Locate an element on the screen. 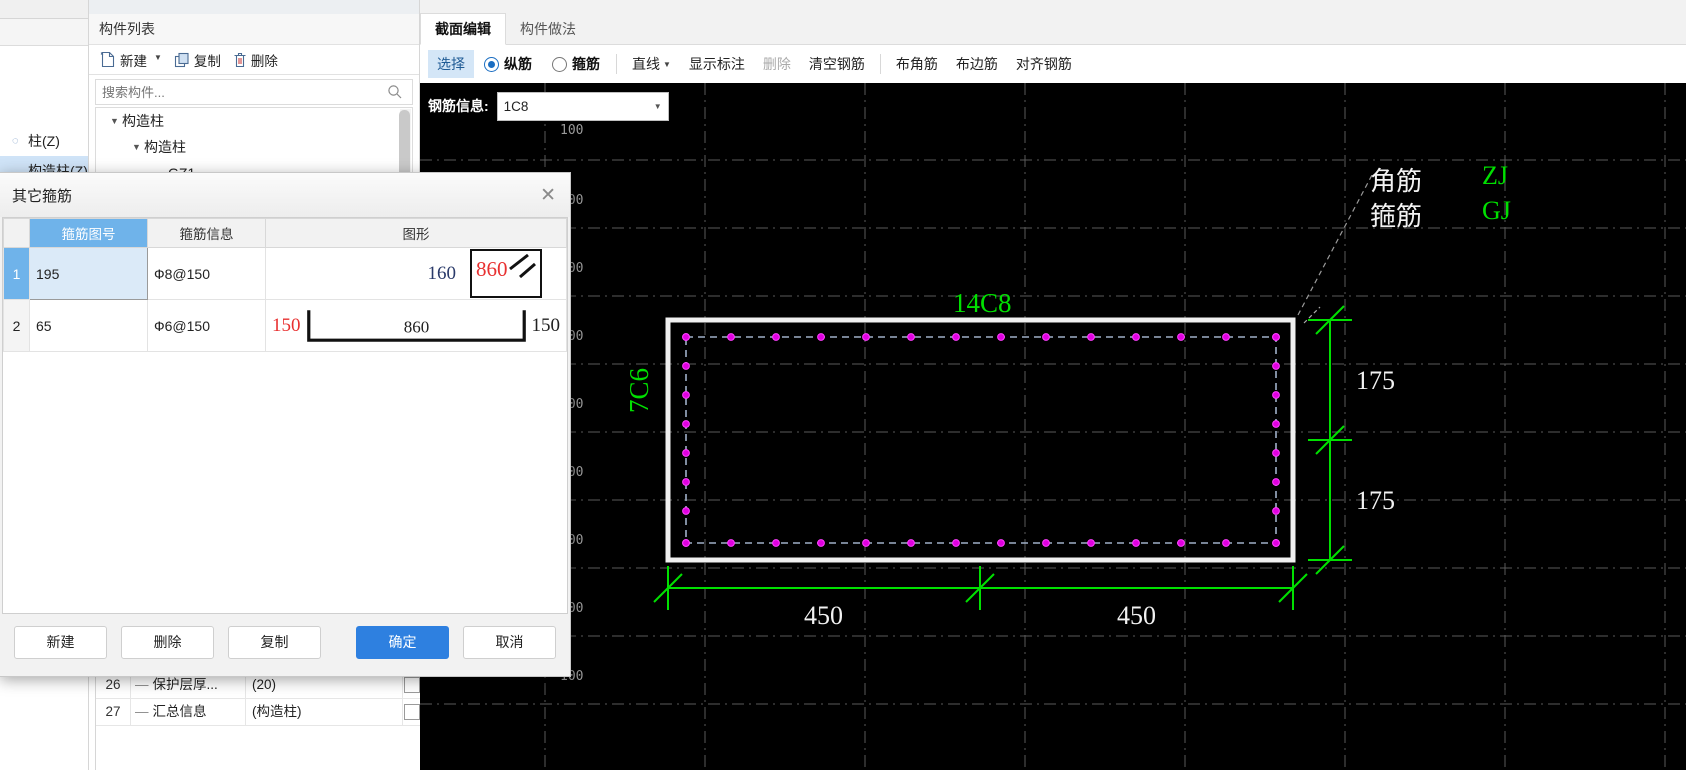 This screenshot has height=770, width=1686. shape-inner-label: 860 is located at coordinates (416, 326).